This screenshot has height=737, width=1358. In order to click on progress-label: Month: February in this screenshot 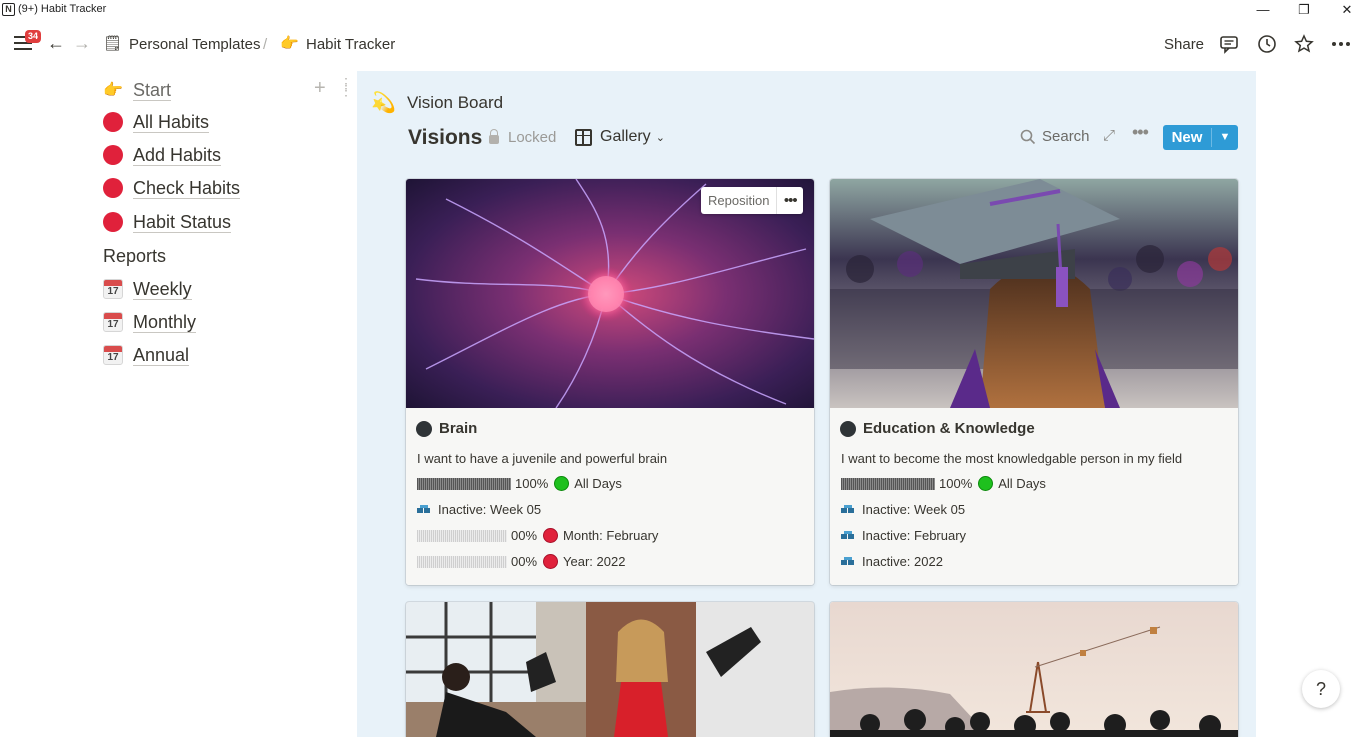, I will do `click(611, 535)`.